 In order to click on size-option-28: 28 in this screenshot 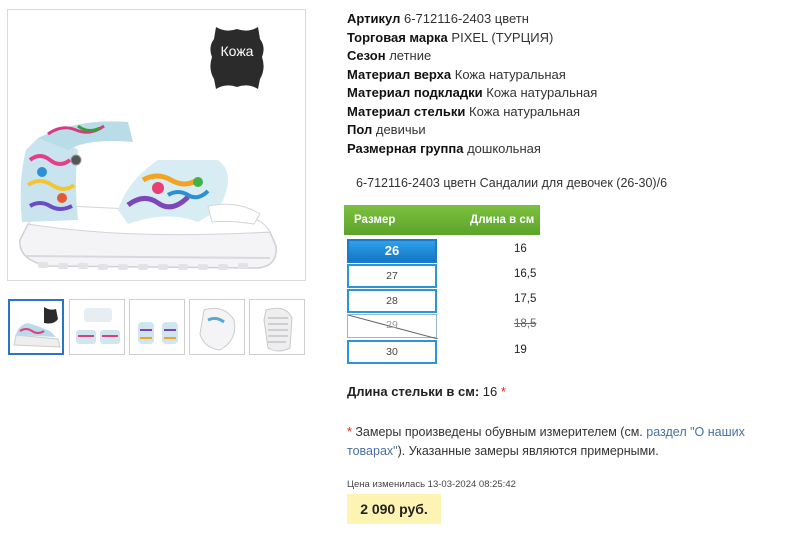, I will do `click(392, 301)`.